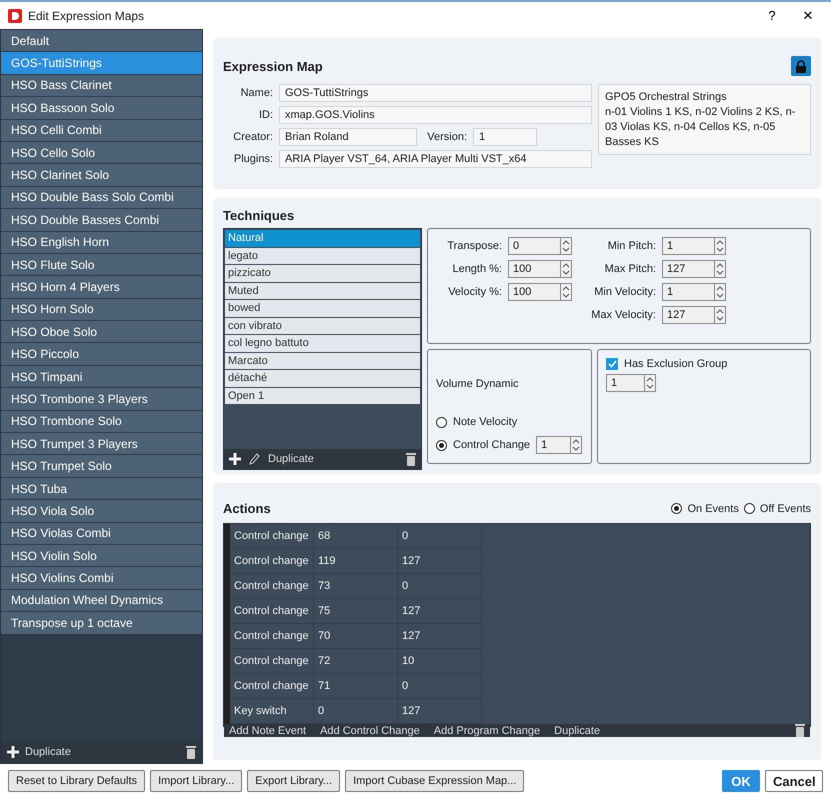 This screenshot has height=800, width=831. What do you see at coordinates (704, 120) in the screenshot?
I see `description-field: GPO5 Orchestral Strings n-01 Violins 1 KS, n-02 Violins 2 KS, n-03 Violas KS, n-04 Cellos KS, n-05 Basses KS` at bounding box center [704, 120].